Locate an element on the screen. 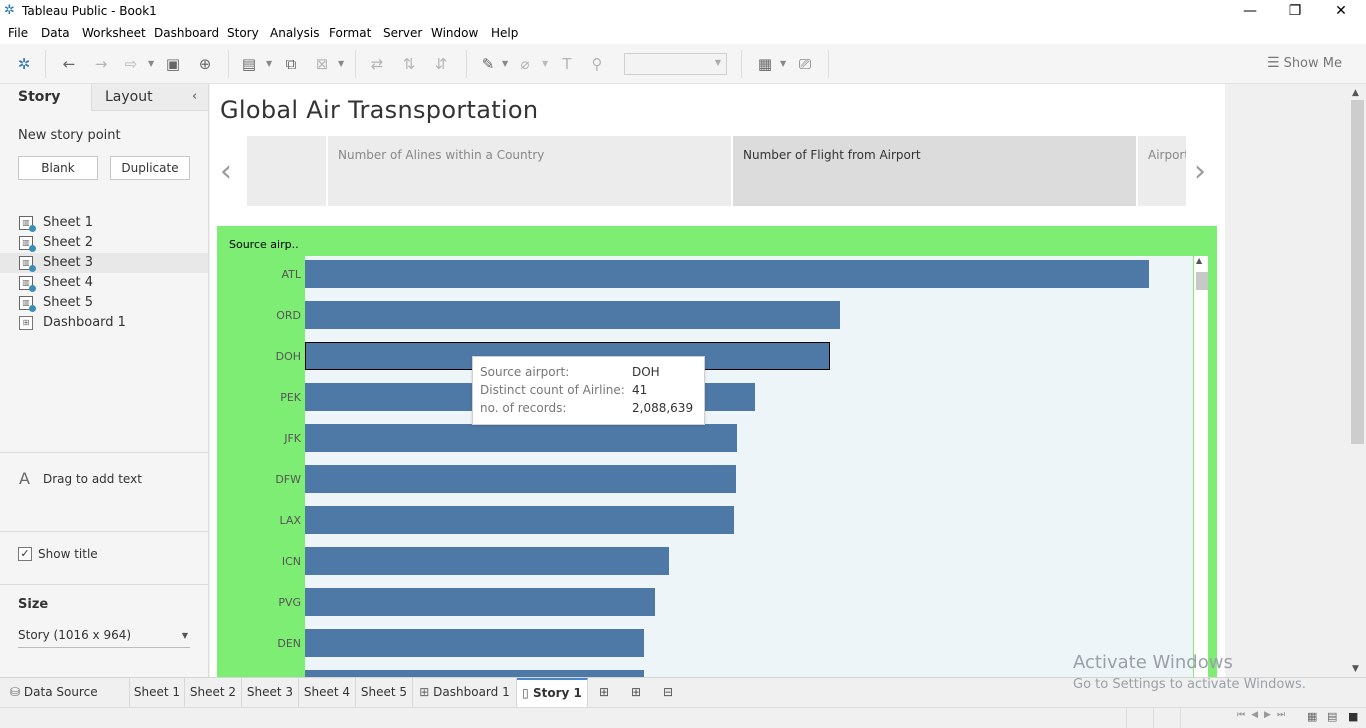 Image resolution: width=1366 pixels, height=728 pixels. story-point-2: Number of Alines within a Country is located at coordinates (529, 171).